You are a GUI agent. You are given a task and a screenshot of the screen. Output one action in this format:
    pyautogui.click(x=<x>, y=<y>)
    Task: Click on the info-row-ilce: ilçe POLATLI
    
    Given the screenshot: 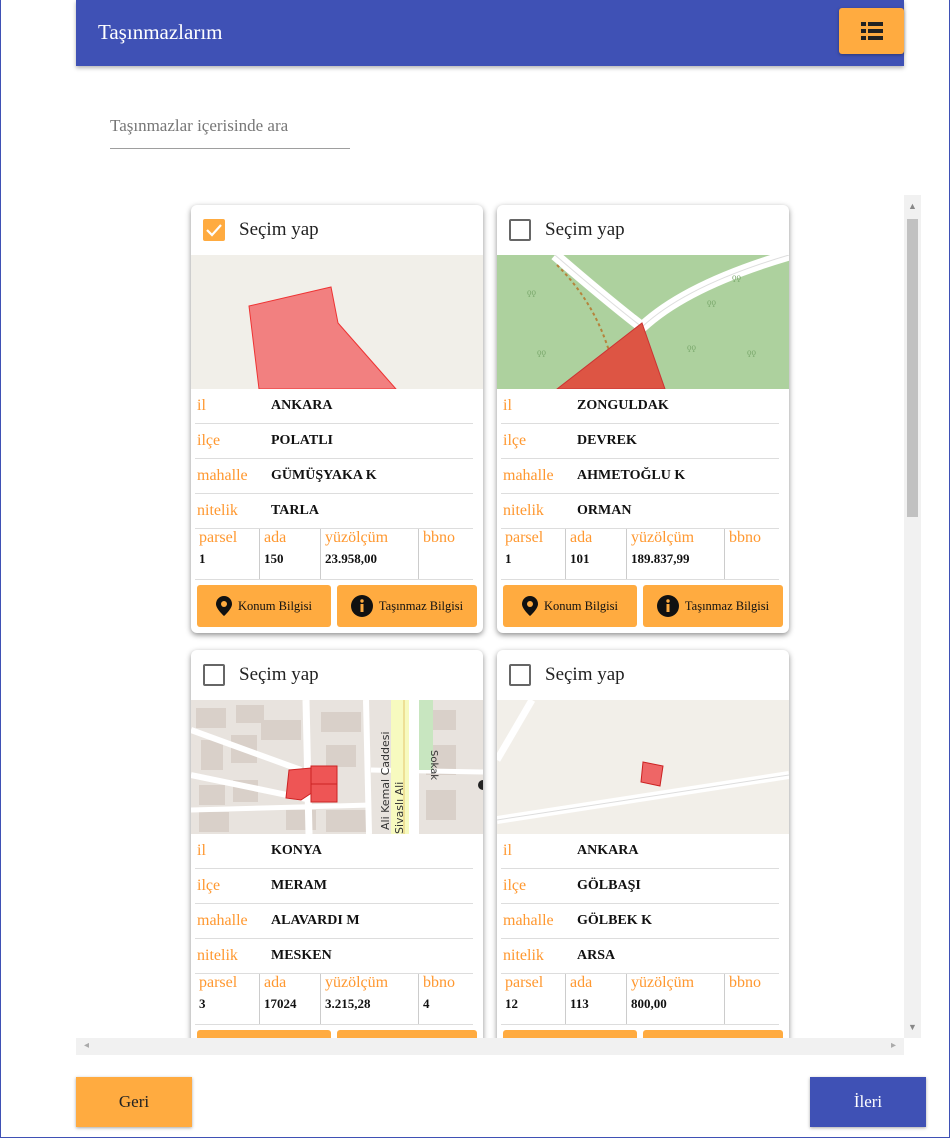 What is the action you would take?
    pyautogui.click(x=334, y=441)
    